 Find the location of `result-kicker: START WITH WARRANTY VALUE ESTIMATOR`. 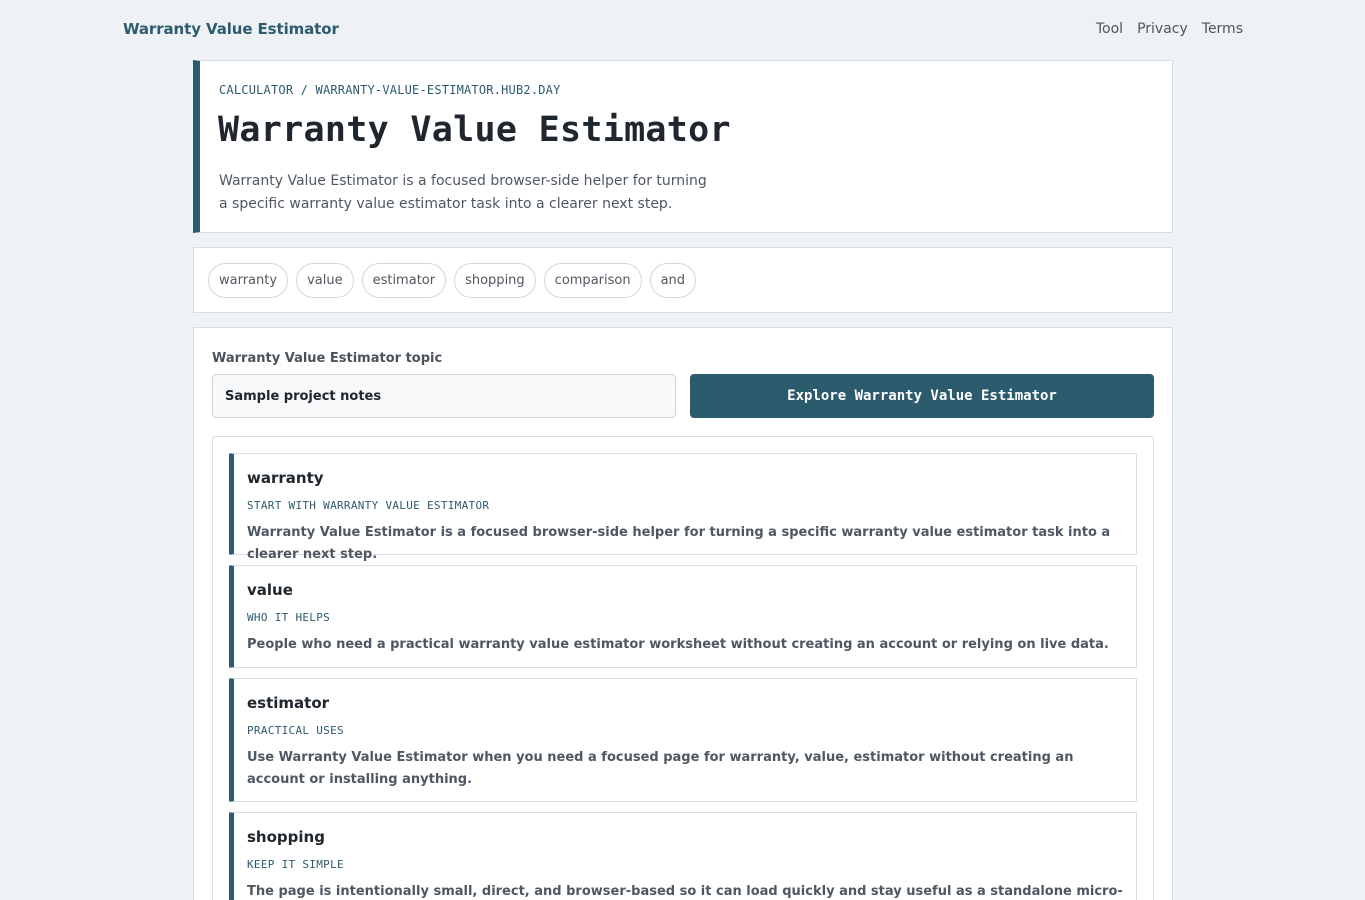

result-kicker: START WITH WARRANTY VALUE ESTIMATOR is located at coordinates (368, 505).